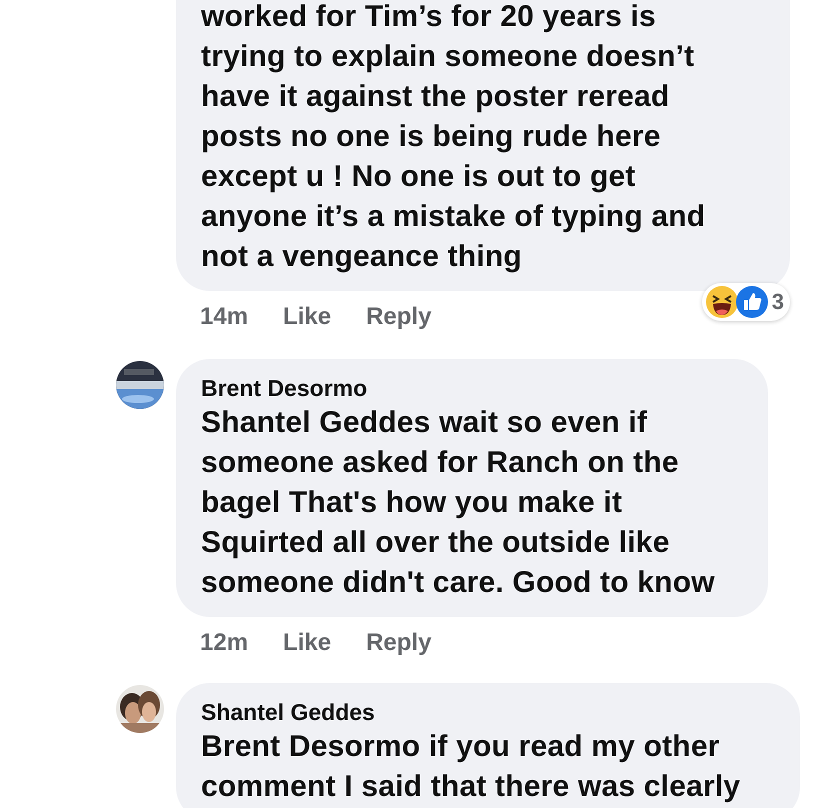 The width and height of the screenshot is (828, 808). Describe the element at coordinates (490, 712) in the screenshot. I see `comment-author: Shantel Geddes` at that location.